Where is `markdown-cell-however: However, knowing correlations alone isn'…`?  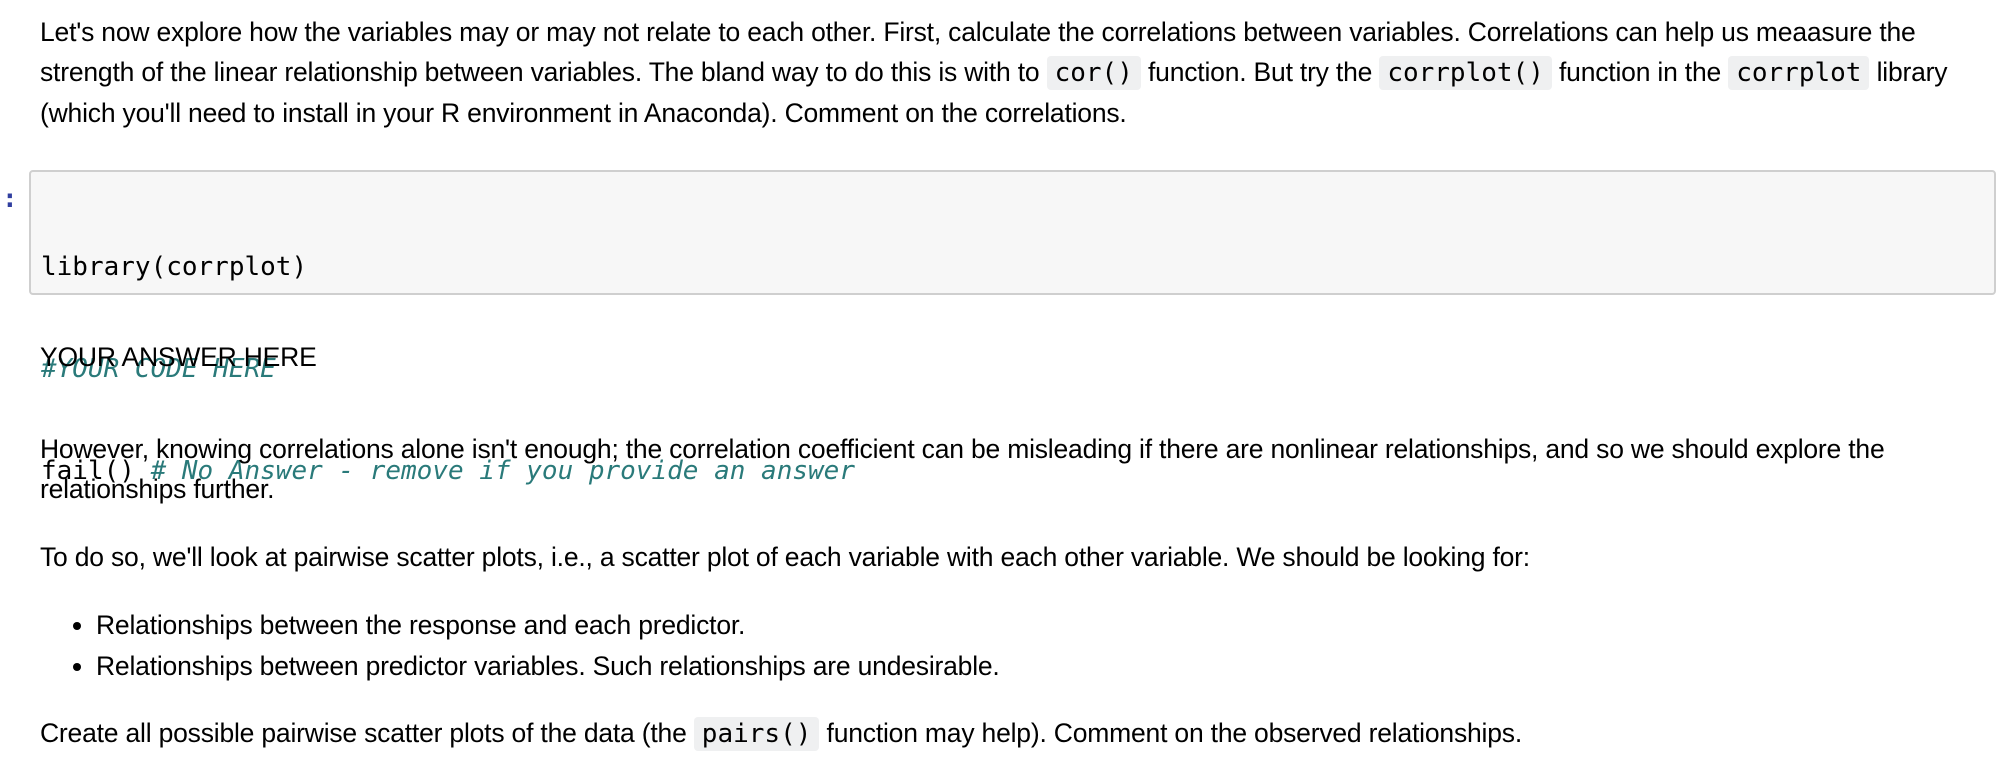
markdown-cell-however: However, knowing correlations alone isn'… is located at coordinates (1018, 469).